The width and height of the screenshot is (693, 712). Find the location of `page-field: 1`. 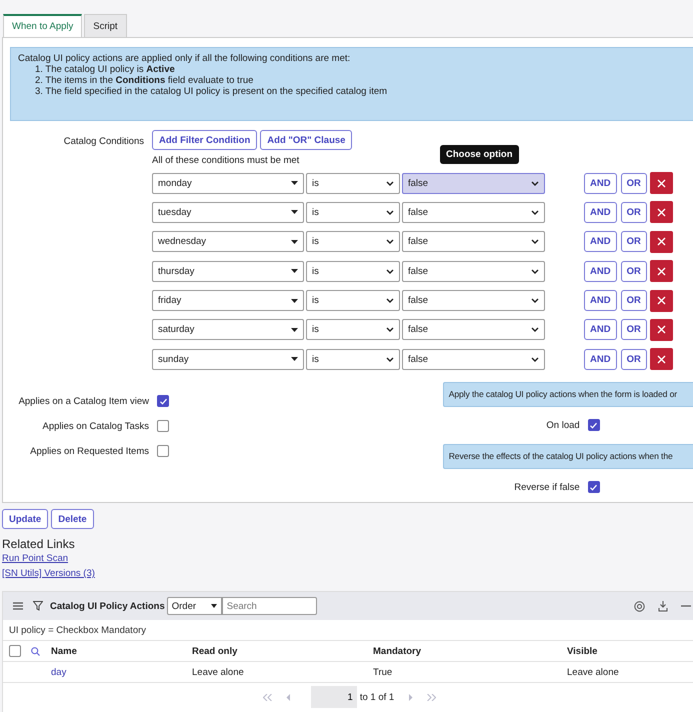

page-field: 1 is located at coordinates (333, 697).